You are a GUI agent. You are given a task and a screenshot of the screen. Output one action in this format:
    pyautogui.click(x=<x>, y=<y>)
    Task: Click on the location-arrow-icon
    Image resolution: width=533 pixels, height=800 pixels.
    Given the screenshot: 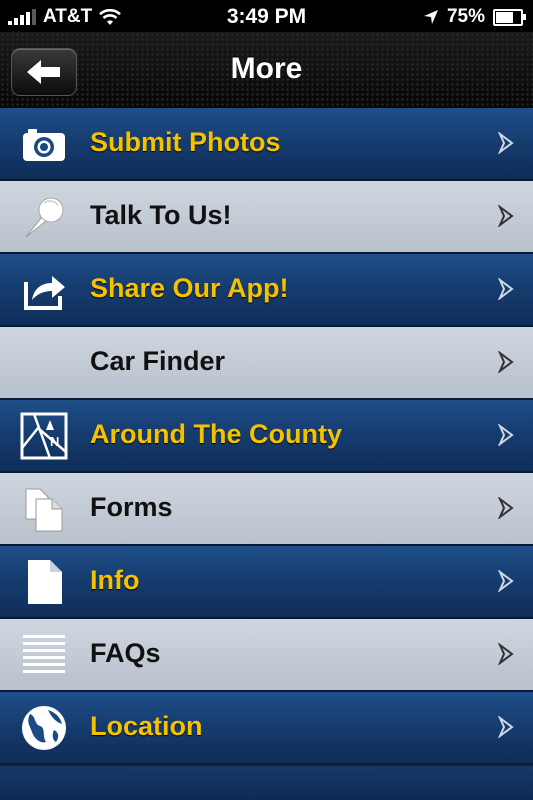 What is the action you would take?
    pyautogui.click(x=430, y=17)
    